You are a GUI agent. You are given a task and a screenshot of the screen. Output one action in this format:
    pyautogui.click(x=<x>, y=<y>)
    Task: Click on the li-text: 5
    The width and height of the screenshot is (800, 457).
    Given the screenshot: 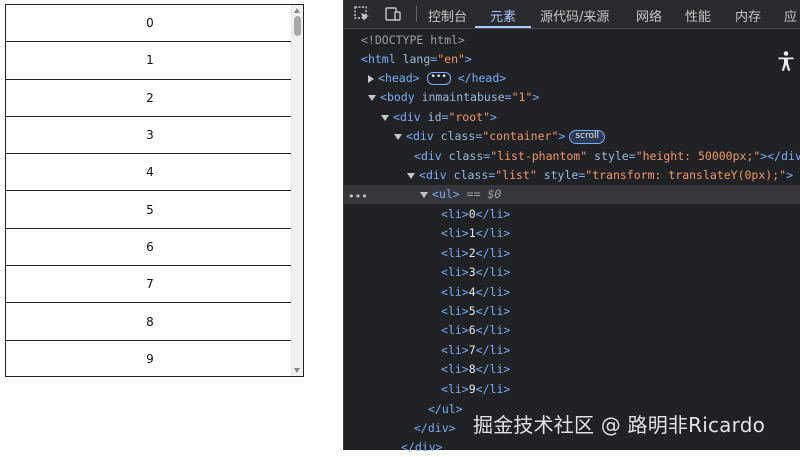 What is the action you would take?
    pyautogui.click(x=472, y=311)
    